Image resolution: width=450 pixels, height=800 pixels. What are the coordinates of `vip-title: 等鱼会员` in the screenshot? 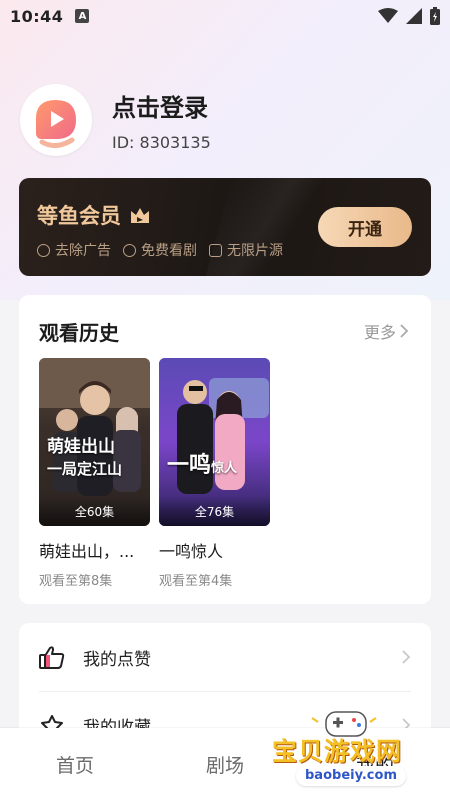 It's located at (94, 215).